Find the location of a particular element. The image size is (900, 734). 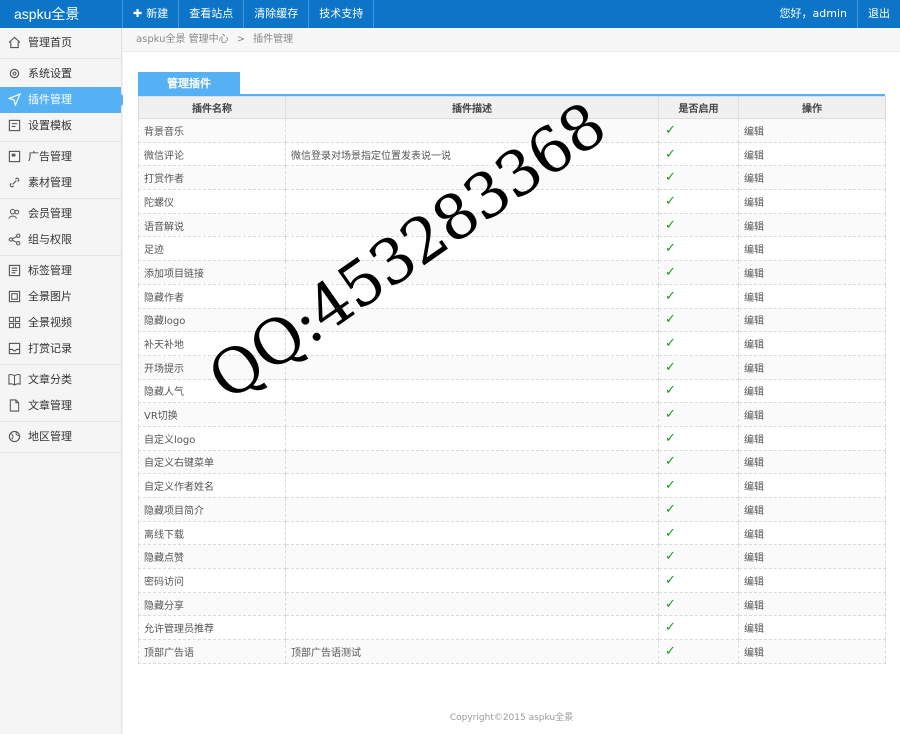

plugin-name-cell: 开场提示 is located at coordinates (212, 367).